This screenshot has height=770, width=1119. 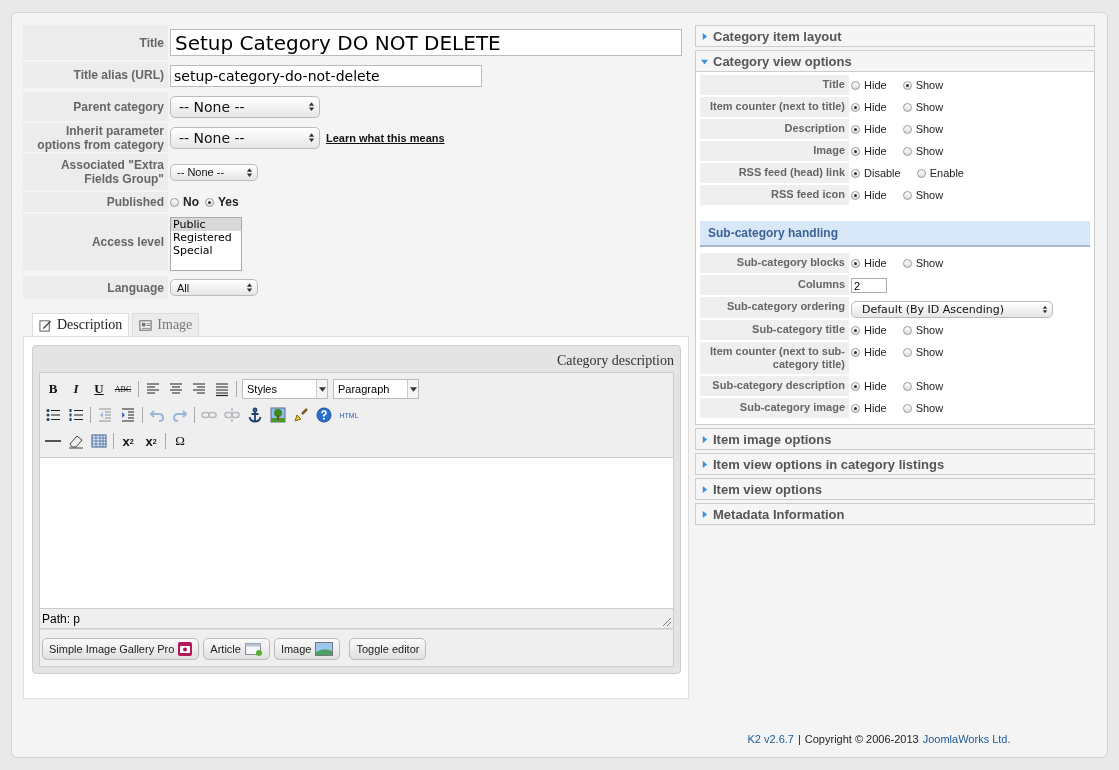 What do you see at coordinates (236, 649) in the screenshot?
I see `editor-button: Article` at bounding box center [236, 649].